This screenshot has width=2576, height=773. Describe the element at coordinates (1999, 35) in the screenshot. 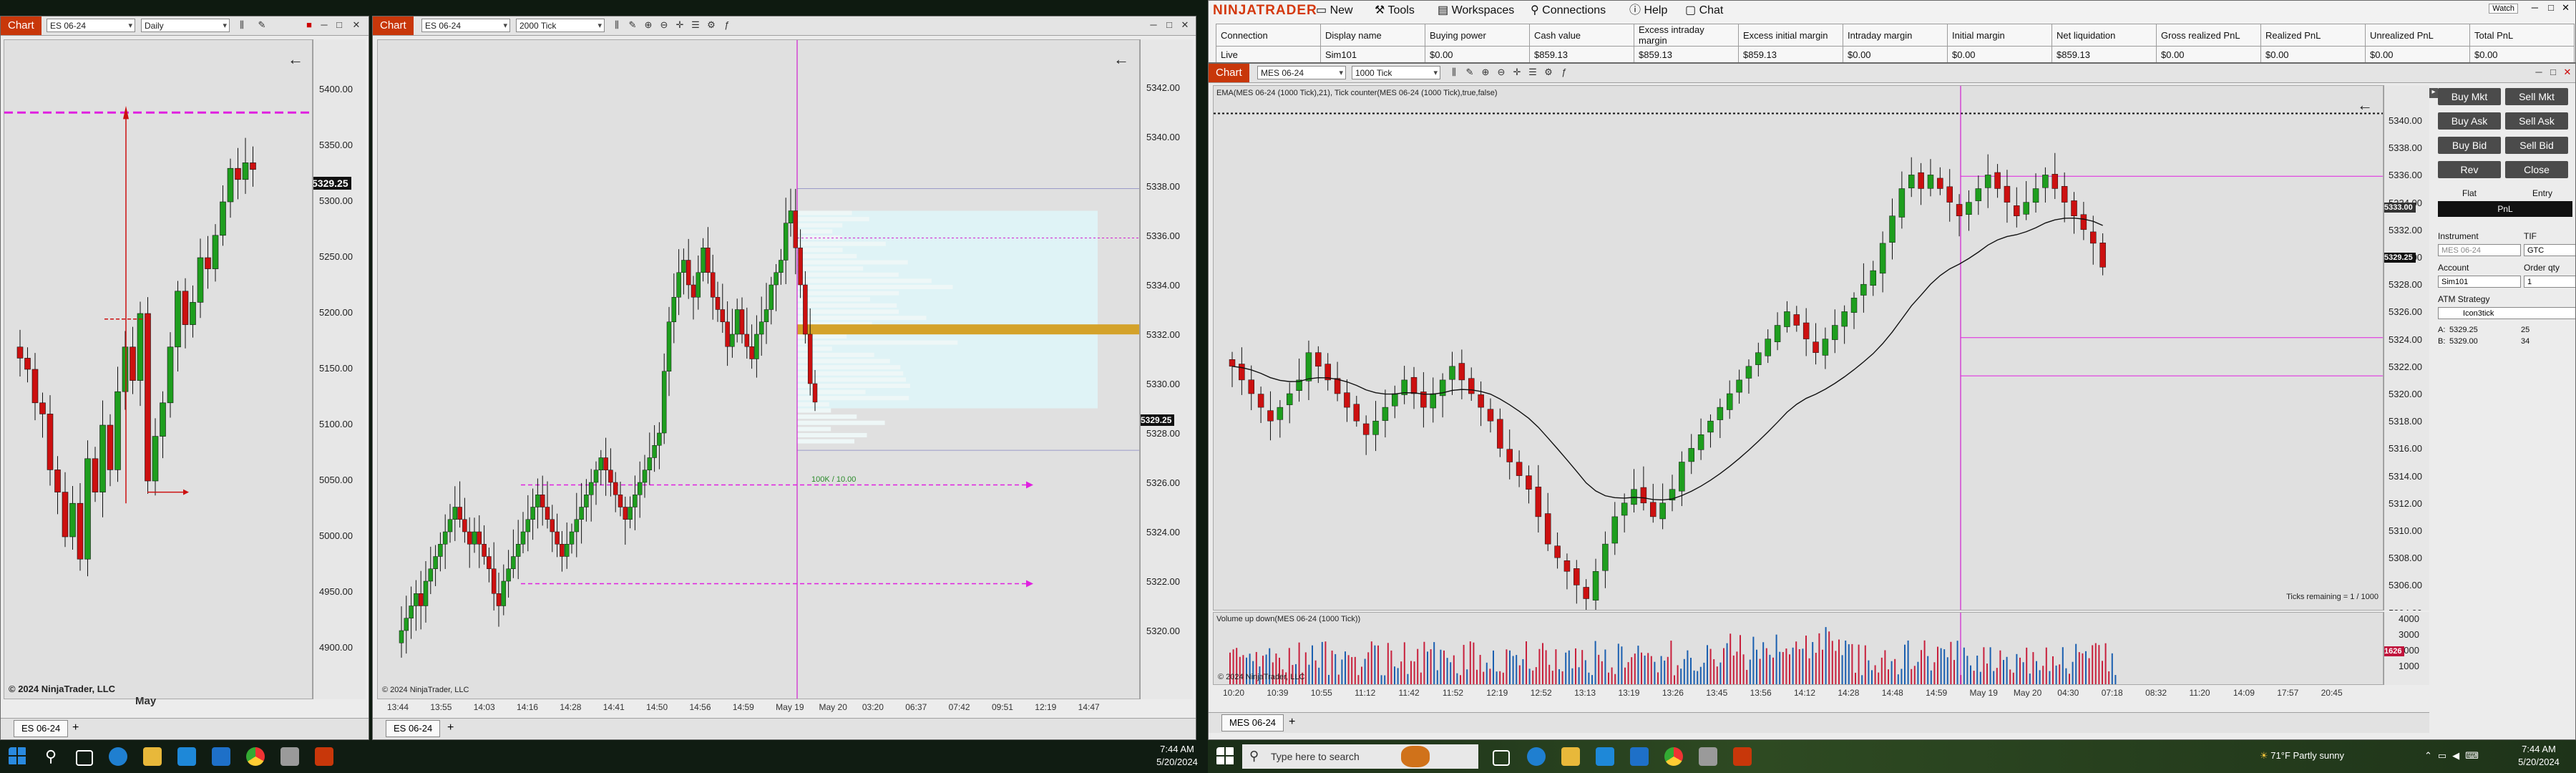

I see `account-column-header: Initial margin` at that location.